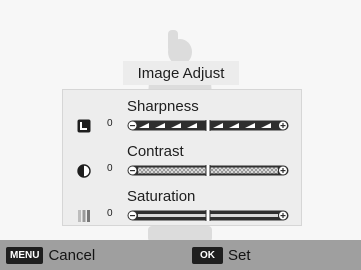  I want to click on saturation-label: Saturation, so click(161, 196).